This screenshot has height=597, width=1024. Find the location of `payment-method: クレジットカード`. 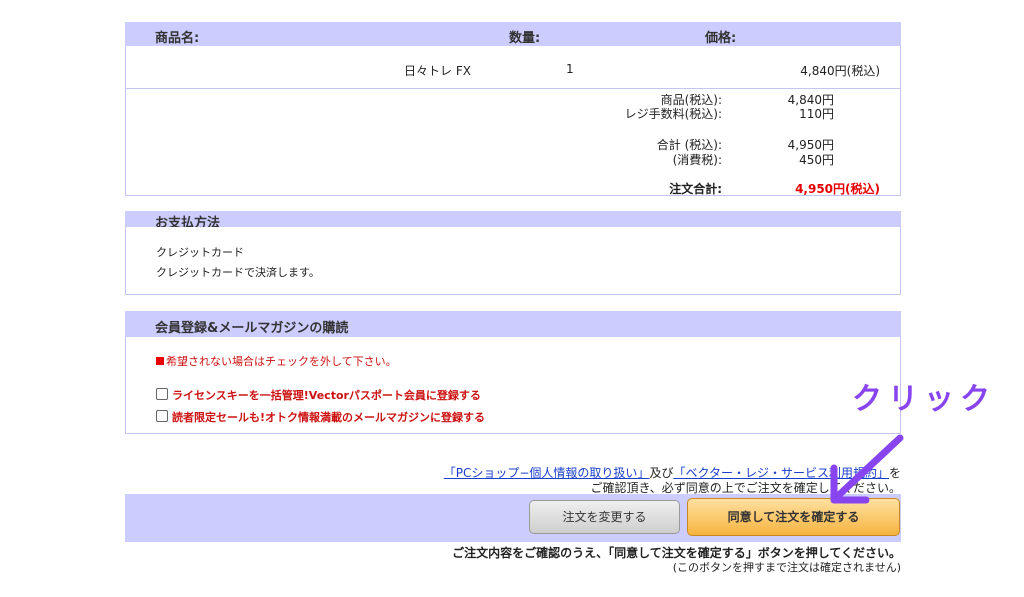

payment-method: クレジットカード is located at coordinates (200, 252).